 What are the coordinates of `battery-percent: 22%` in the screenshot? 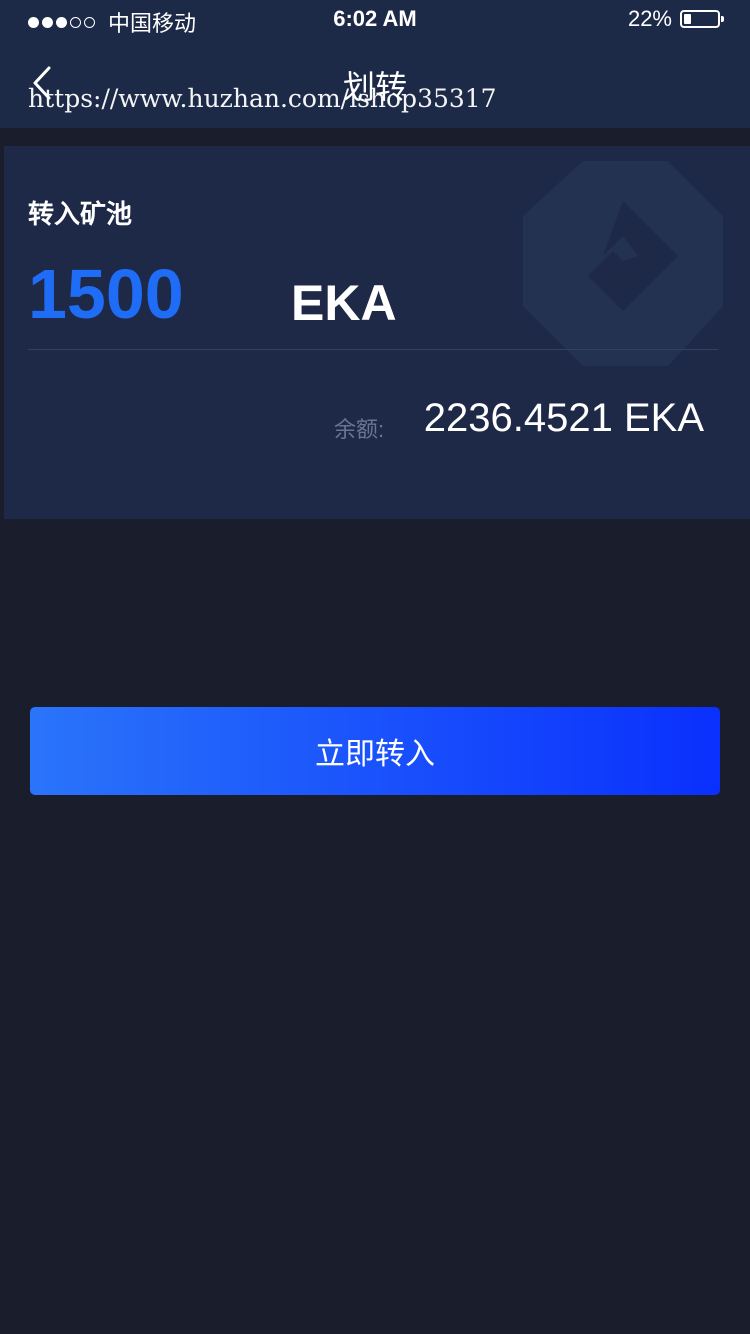 It's located at (649, 18).